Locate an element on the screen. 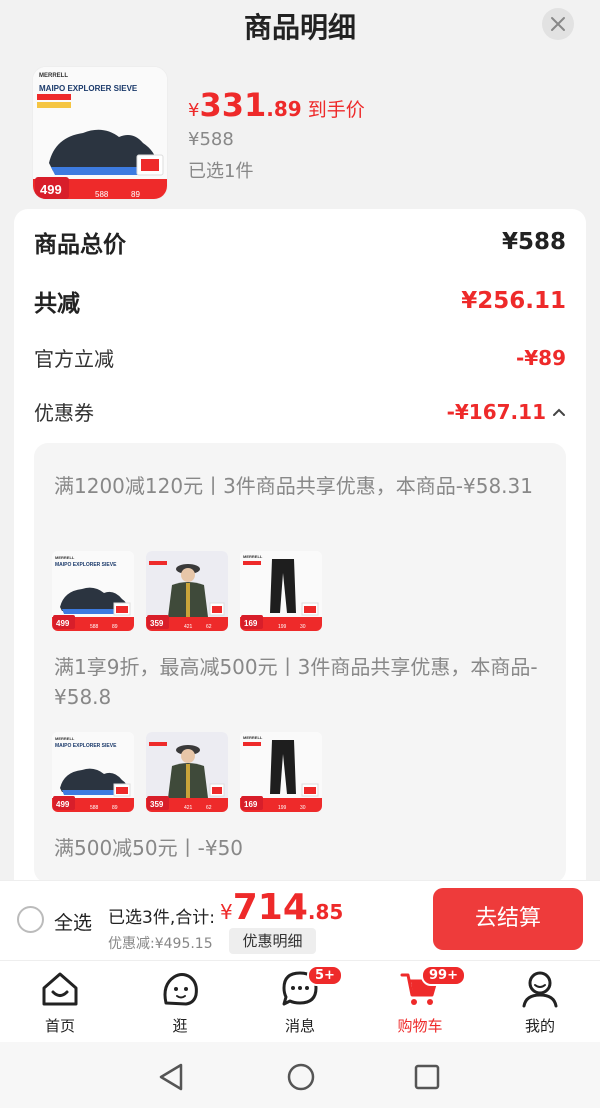 This screenshot has height=1108, width=600. selected-summary: 已选3件,合计: is located at coordinates (161, 918).